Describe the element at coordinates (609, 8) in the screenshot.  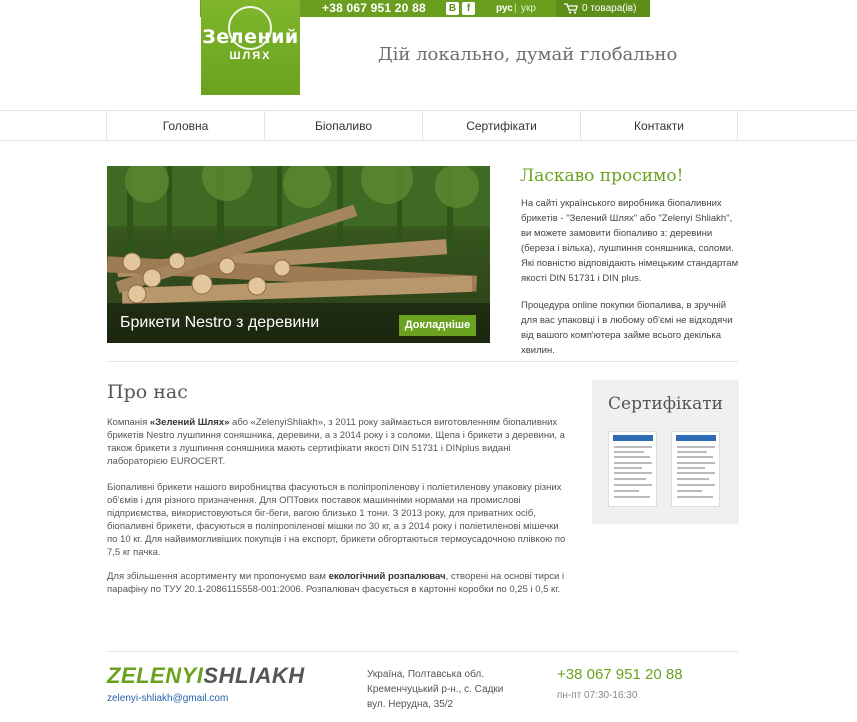
I see `cart-count: 0 товара(ів)` at that location.